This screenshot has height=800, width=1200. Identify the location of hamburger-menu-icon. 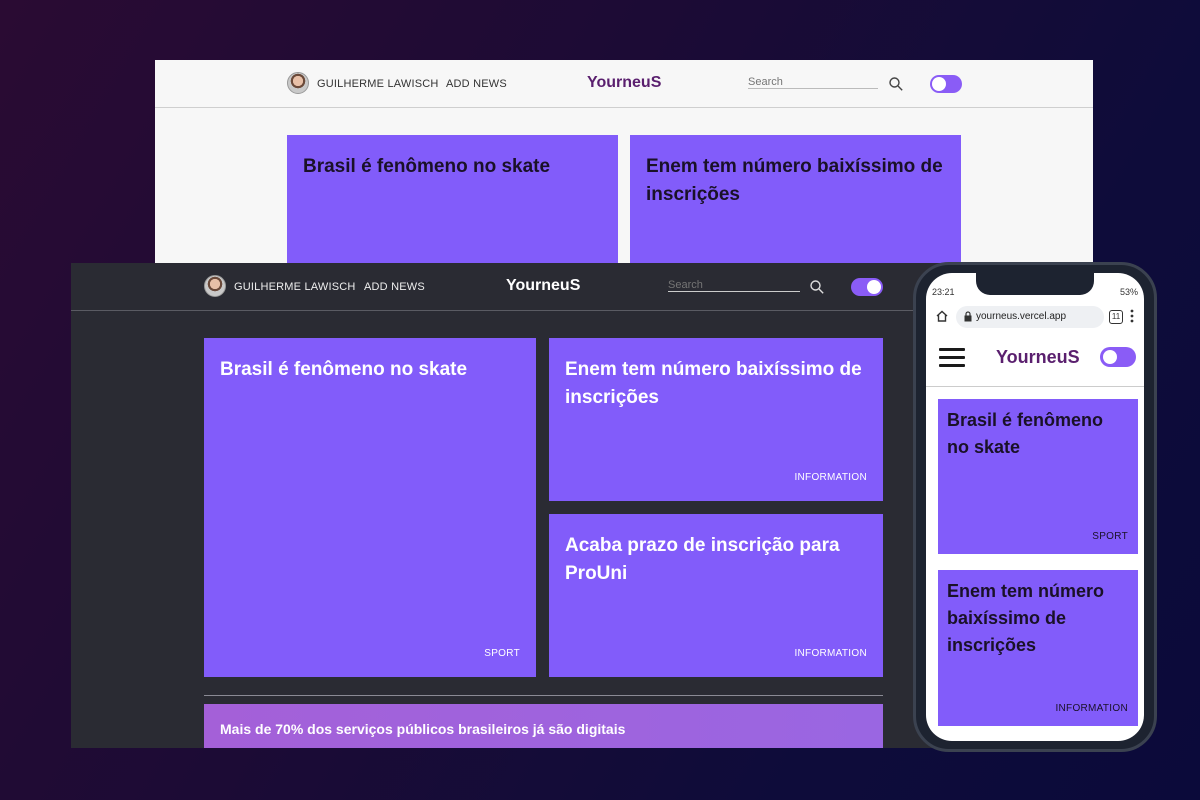
(952, 358).